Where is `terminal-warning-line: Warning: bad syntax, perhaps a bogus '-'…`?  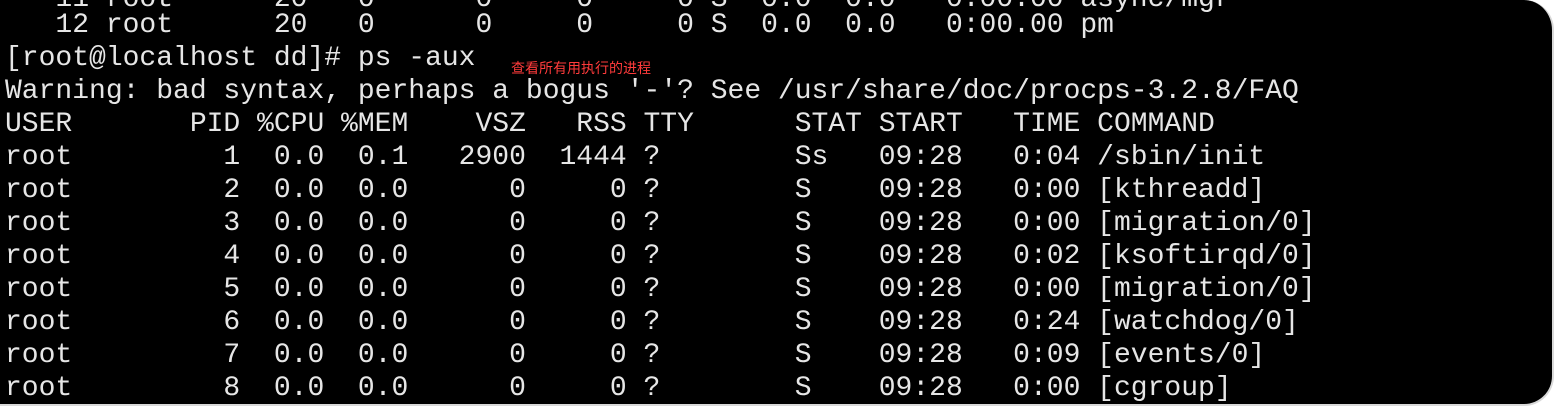 terminal-warning-line: Warning: bad syntax, perhaps a bogus '-'… is located at coordinates (652, 91).